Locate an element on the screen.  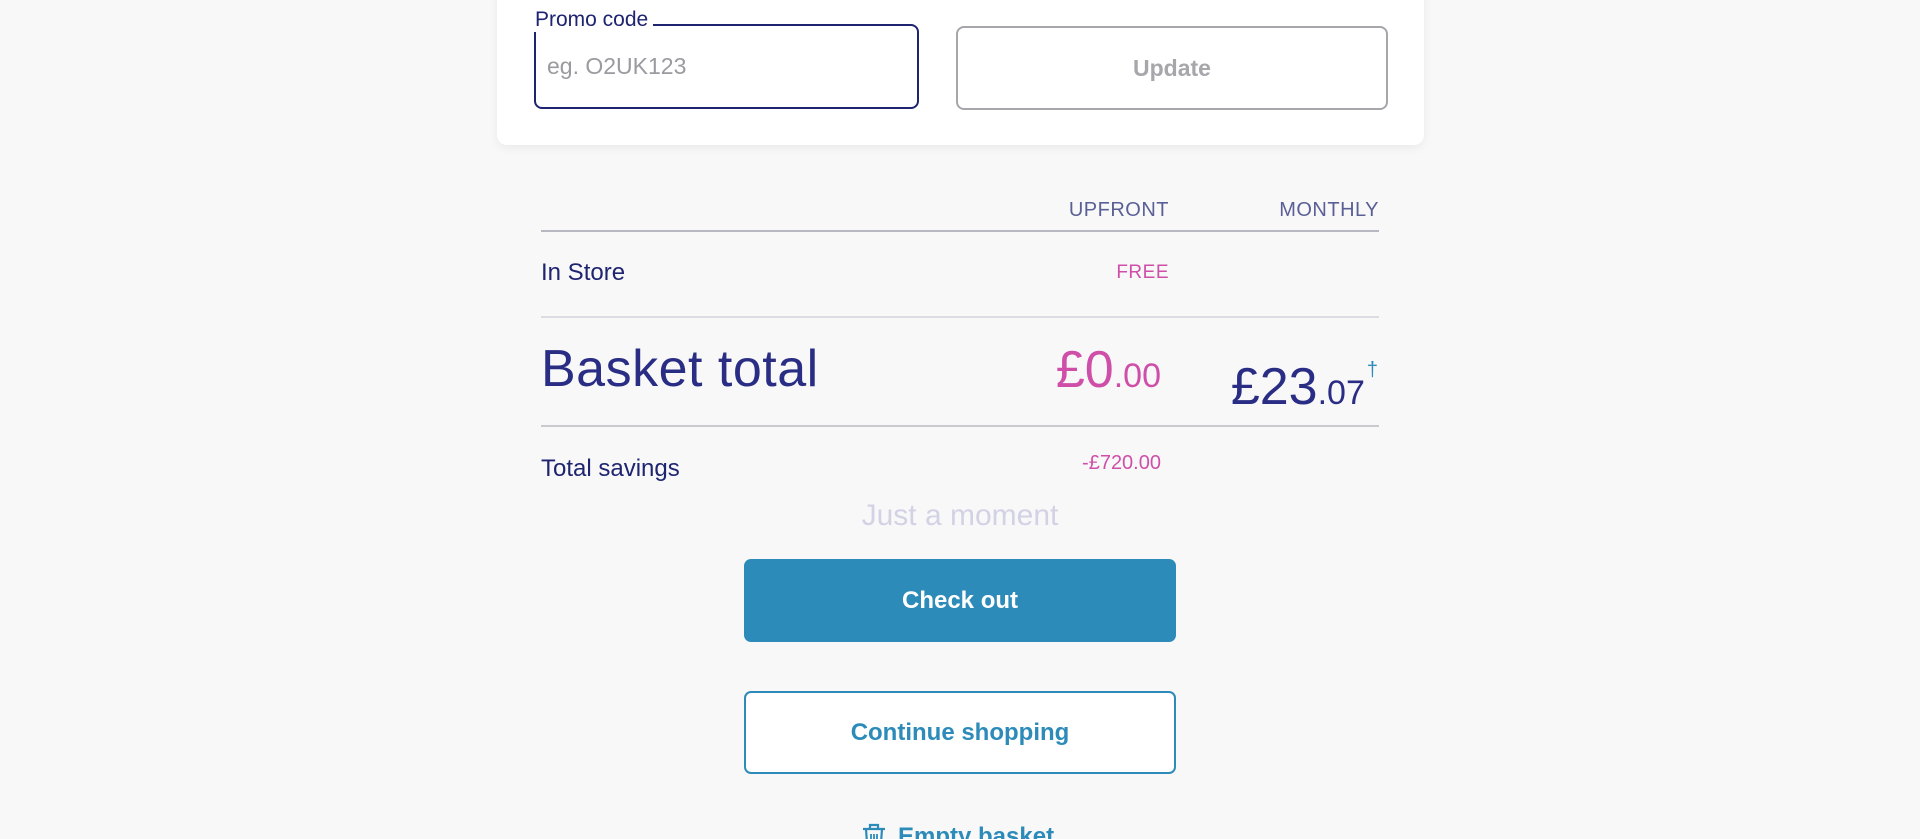
header-divider is located at coordinates (960, 231).